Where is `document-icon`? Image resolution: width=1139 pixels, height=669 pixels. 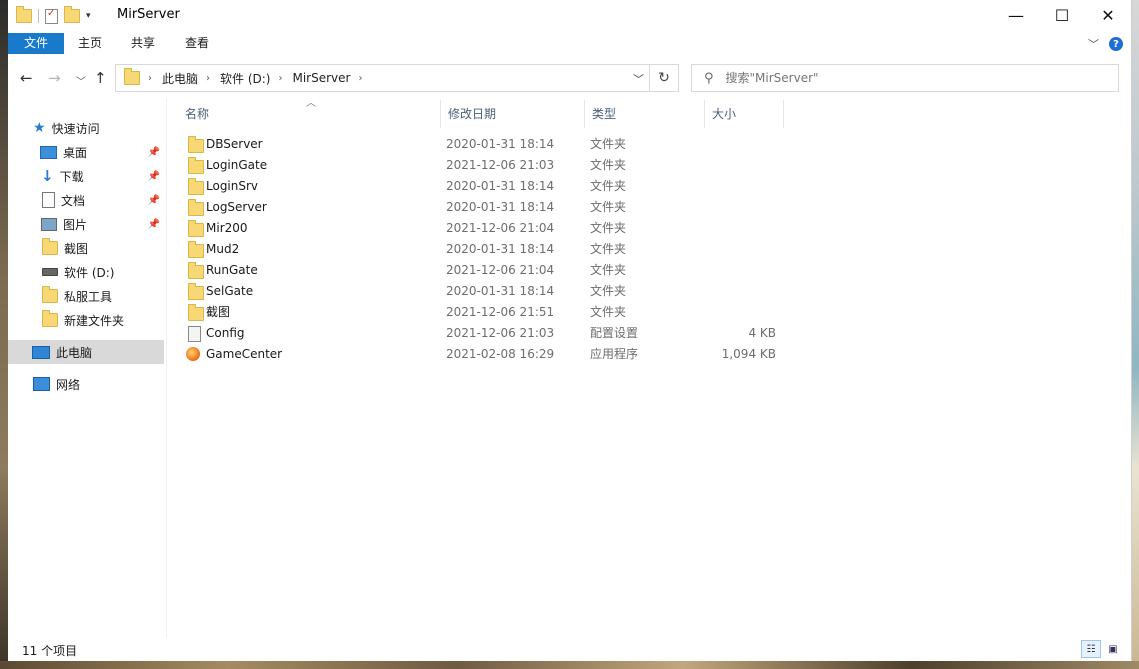
document-icon is located at coordinates (48, 200).